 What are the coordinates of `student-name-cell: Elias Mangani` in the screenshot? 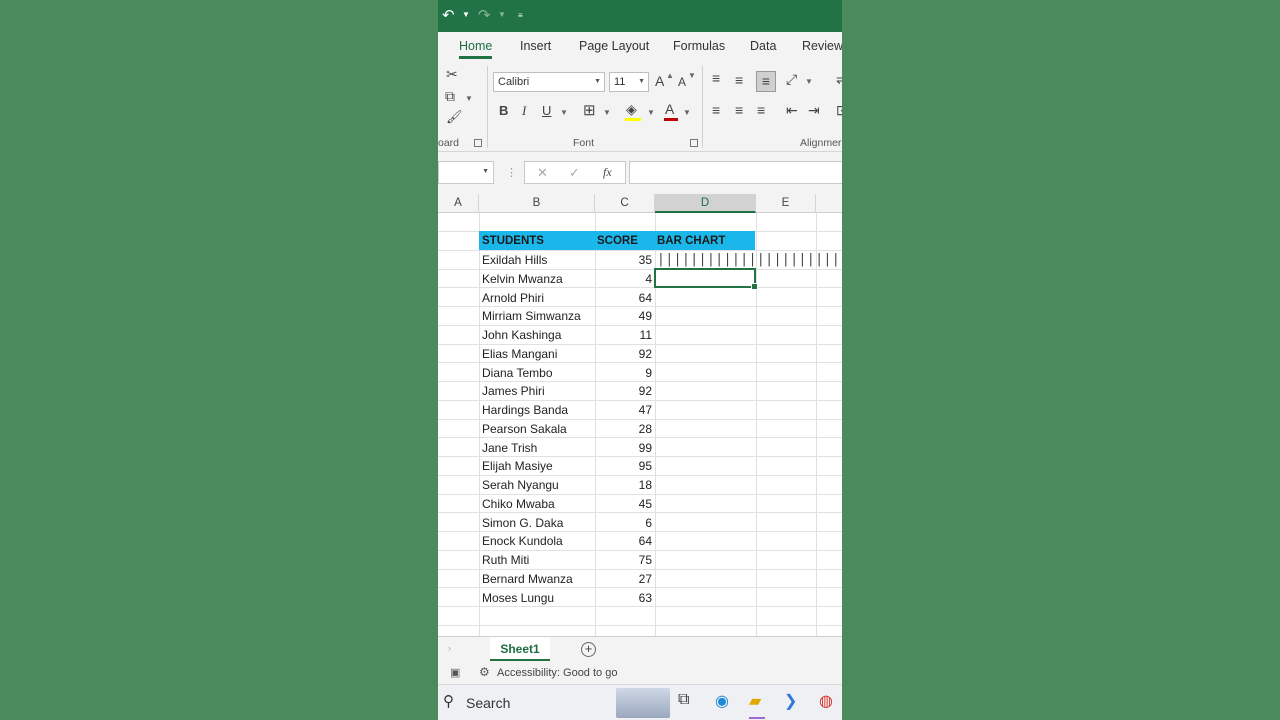 It's located at (519, 354).